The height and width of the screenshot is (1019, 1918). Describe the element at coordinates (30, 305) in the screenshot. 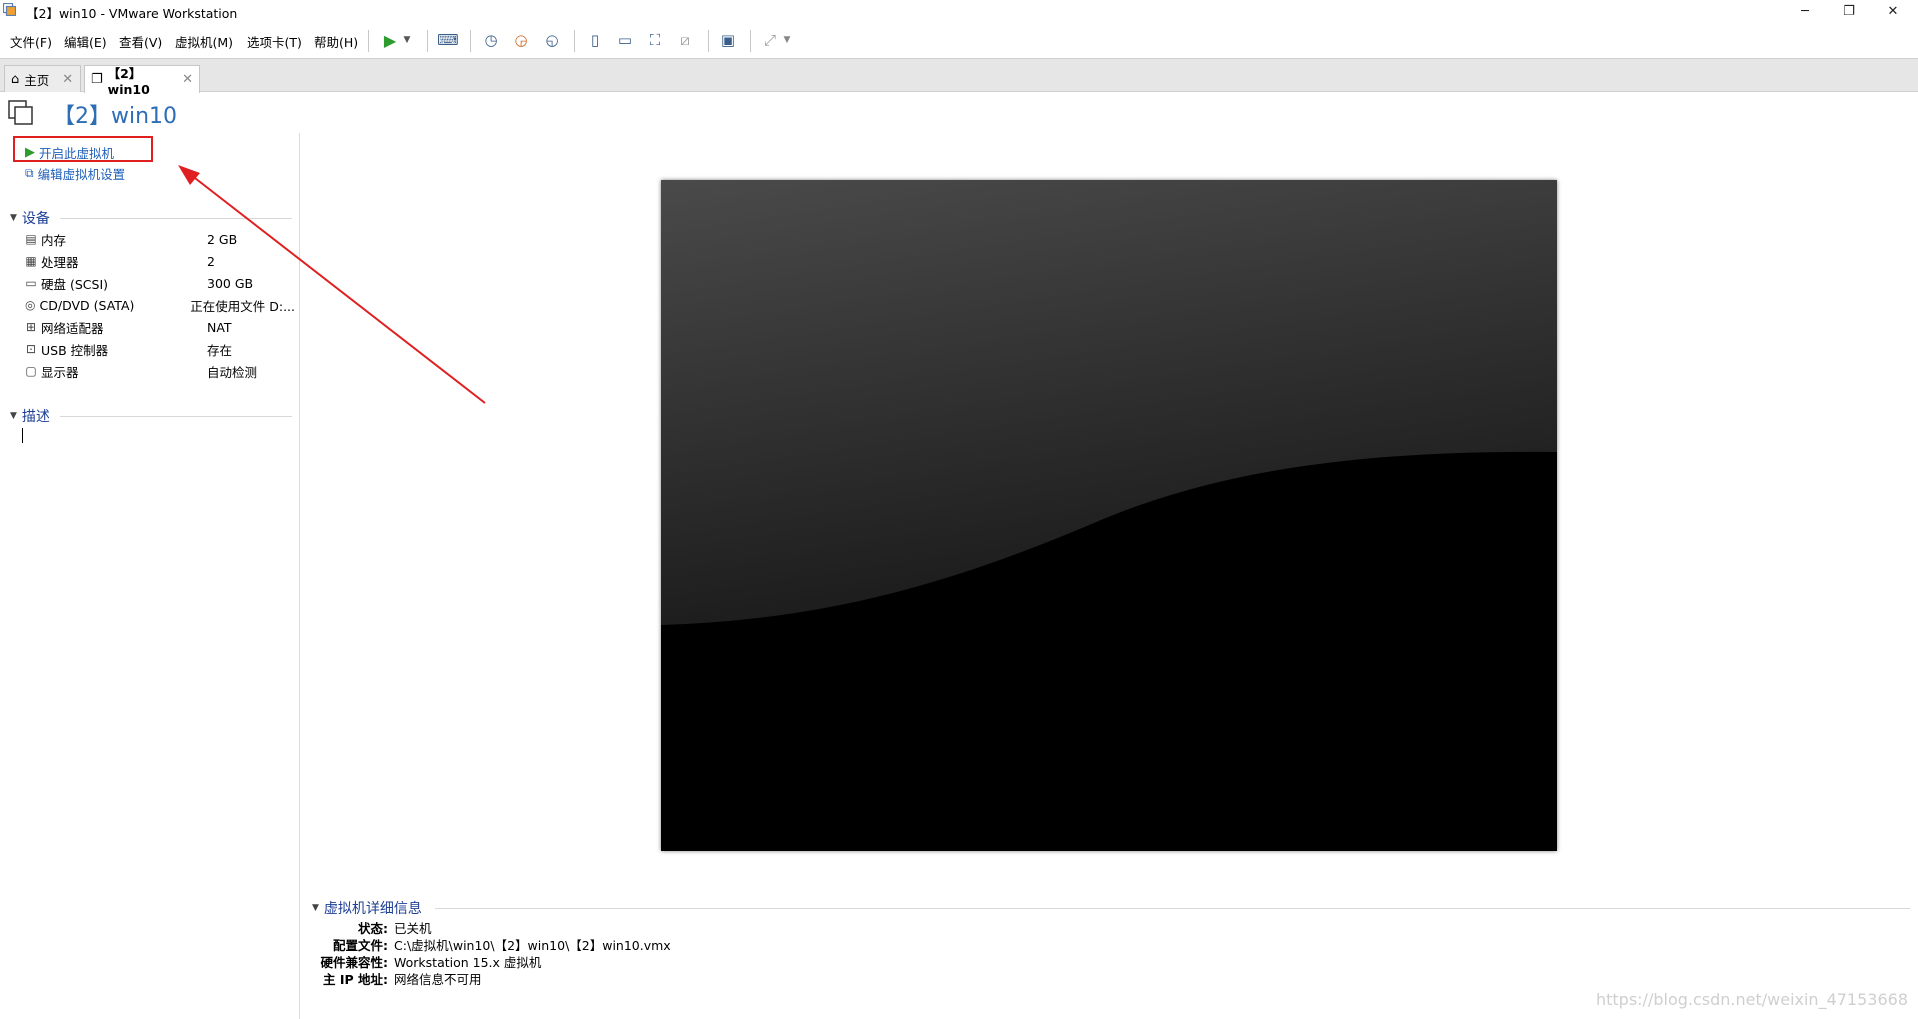

I see `cd-icon: ◎` at that location.